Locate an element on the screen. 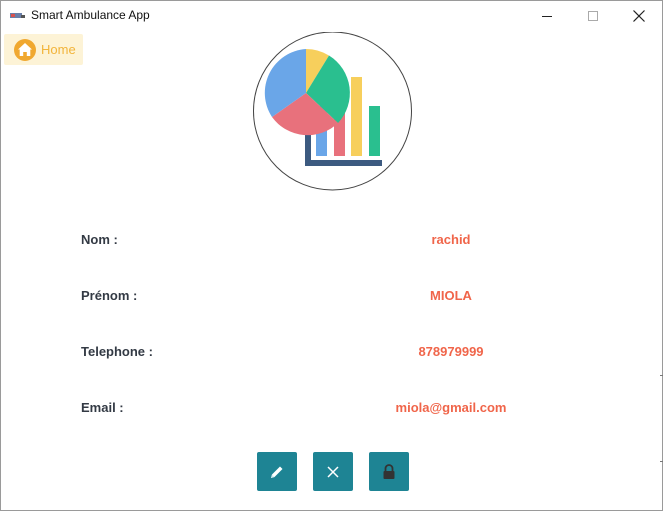 Image resolution: width=663 pixels, height=511 pixels. maximize-icon is located at coordinates (593, 16).